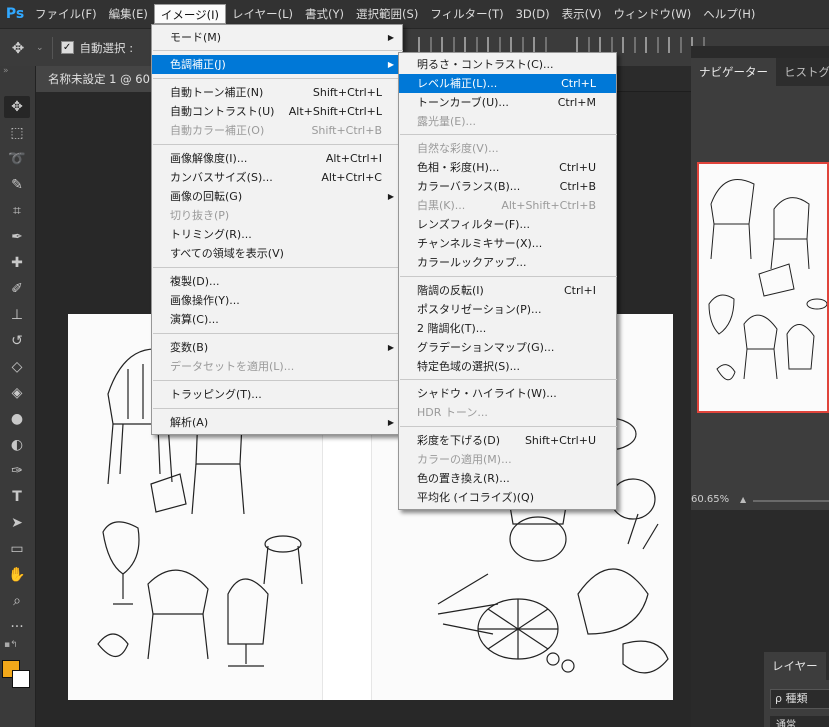 The image size is (829, 727). What do you see at coordinates (17, 341) in the screenshot?
I see `history-brush-icon: ↺` at bounding box center [17, 341].